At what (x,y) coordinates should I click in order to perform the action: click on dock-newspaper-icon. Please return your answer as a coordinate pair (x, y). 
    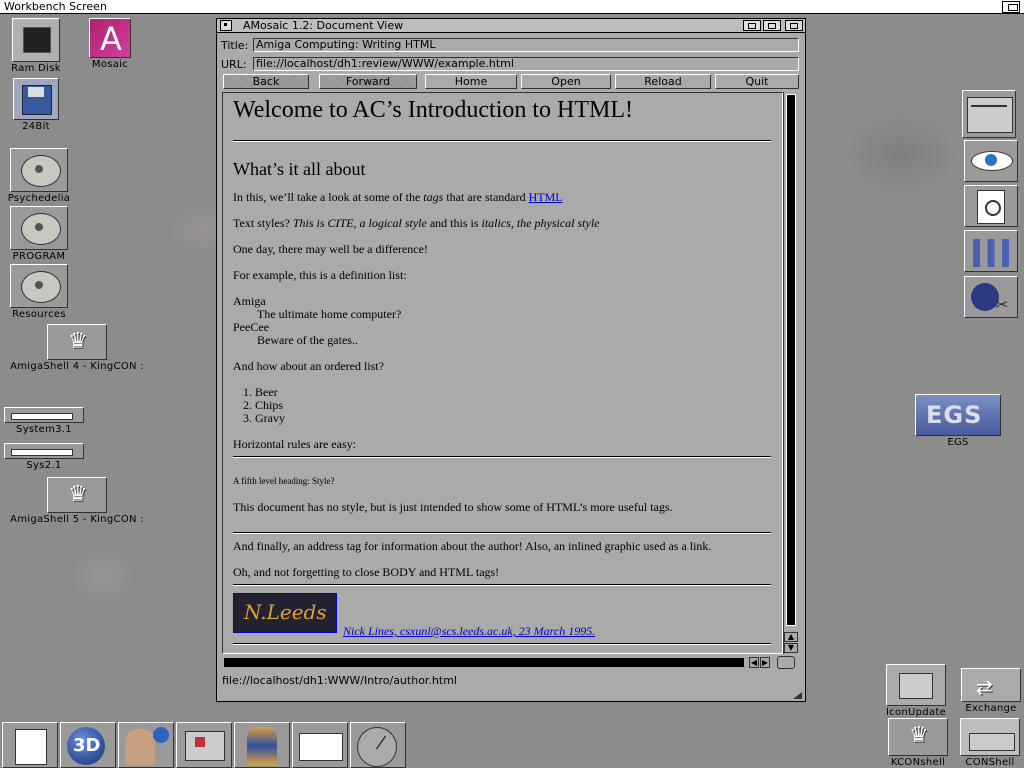
    Looking at the image, I should click on (320, 745).